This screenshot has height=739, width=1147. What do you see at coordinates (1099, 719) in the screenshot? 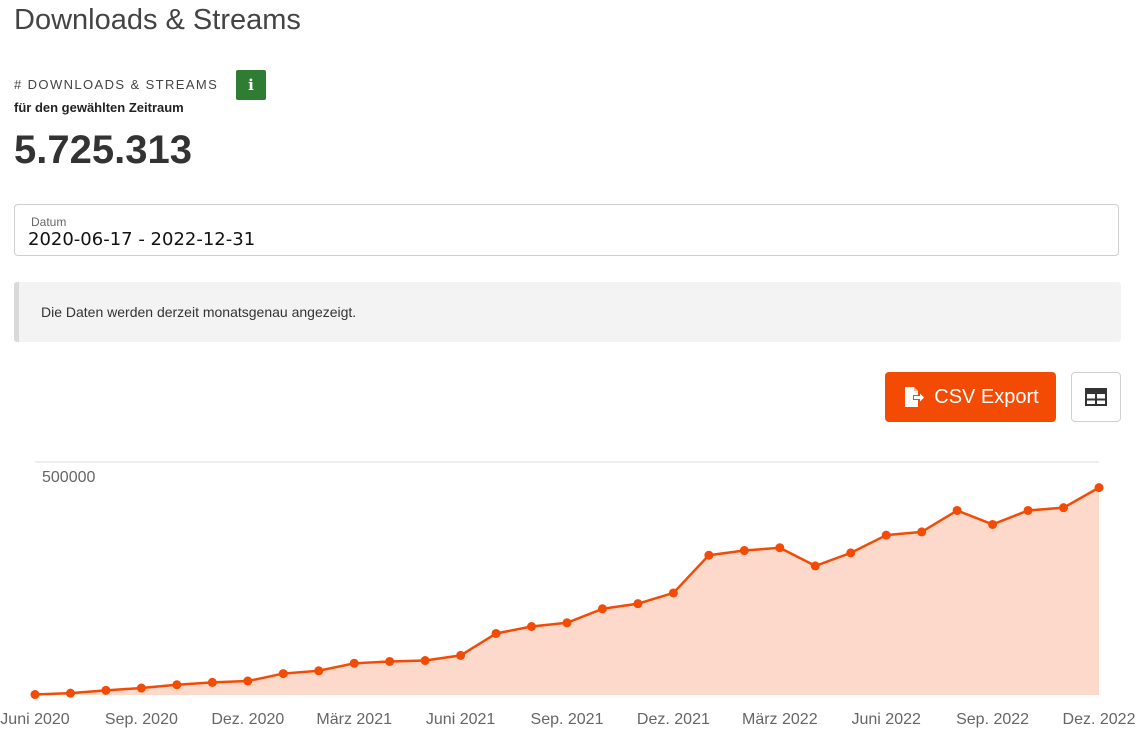
I see `x-tick-label: Dez. 2022` at bounding box center [1099, 719].